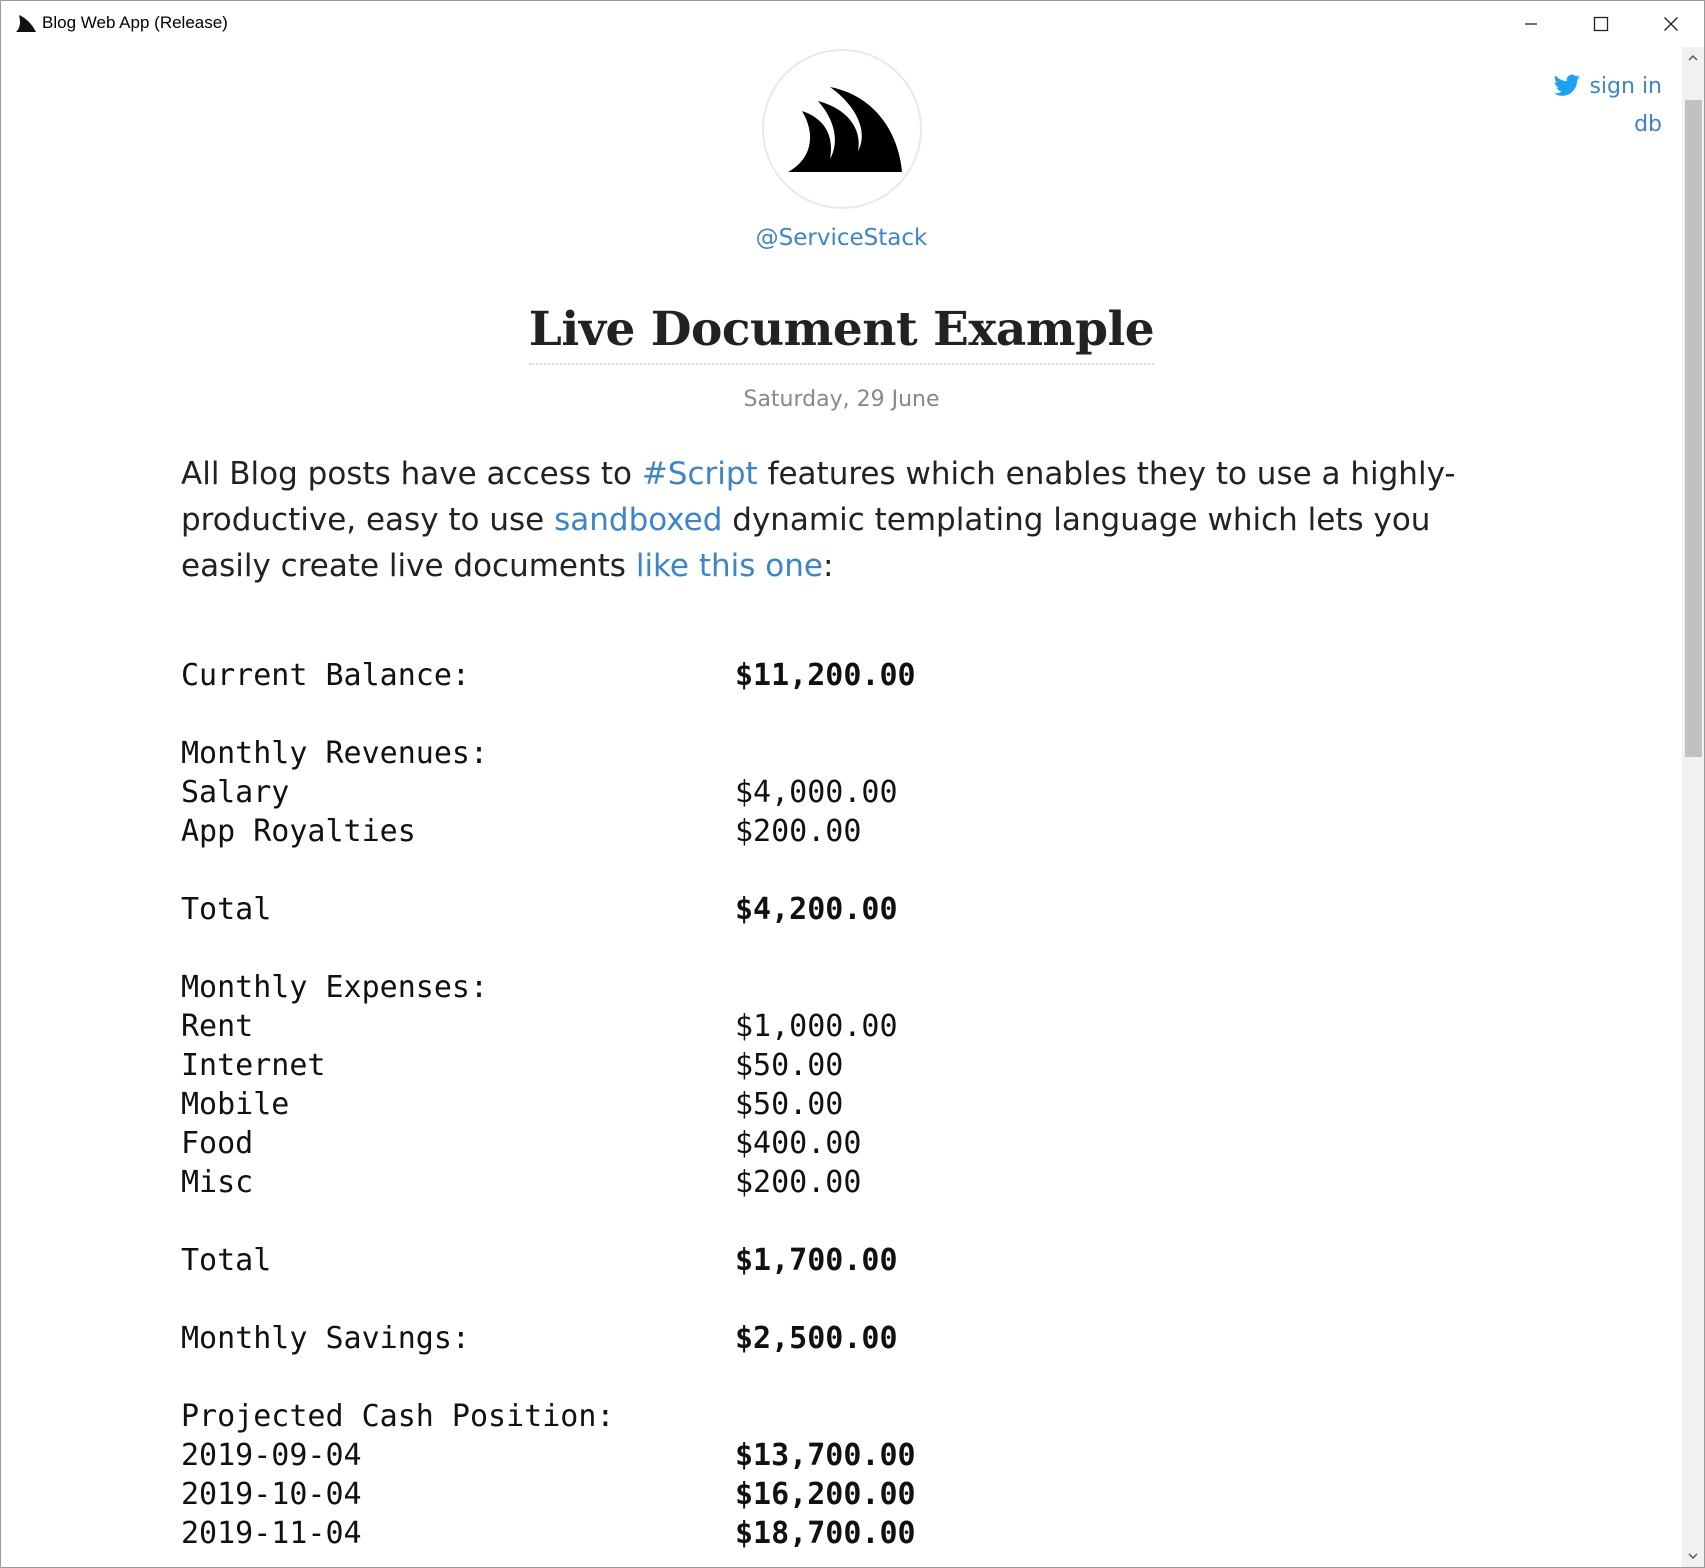 This screenshot has width=1705, height=1568. What do you see at coordinates (26, 23) in the screenshot?
I see `servicestack-logo-icon` at bounding box center [26, 23].